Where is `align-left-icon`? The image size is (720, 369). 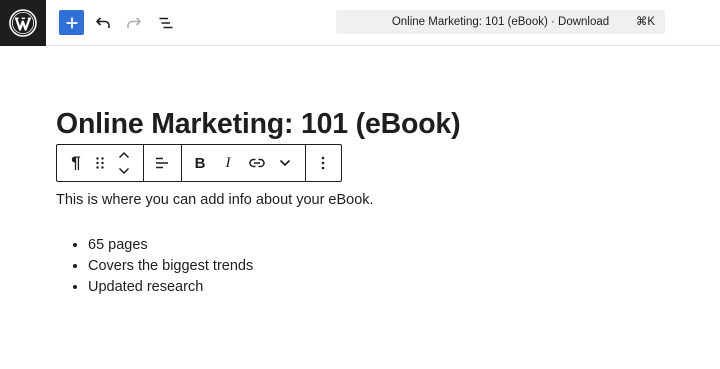 align-left-icon is located at coordinates (162, 163).